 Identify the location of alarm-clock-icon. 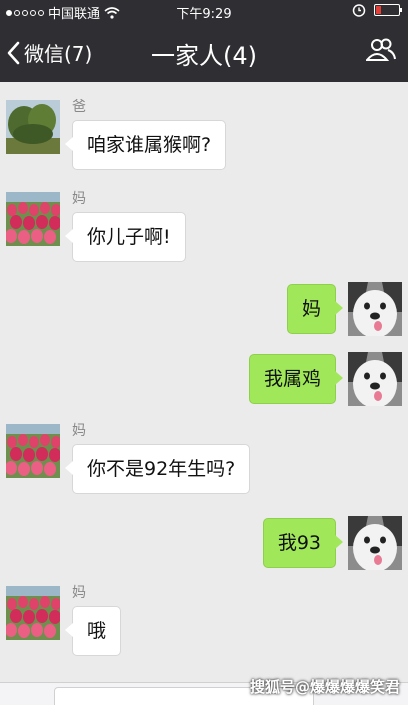
(359, 10).